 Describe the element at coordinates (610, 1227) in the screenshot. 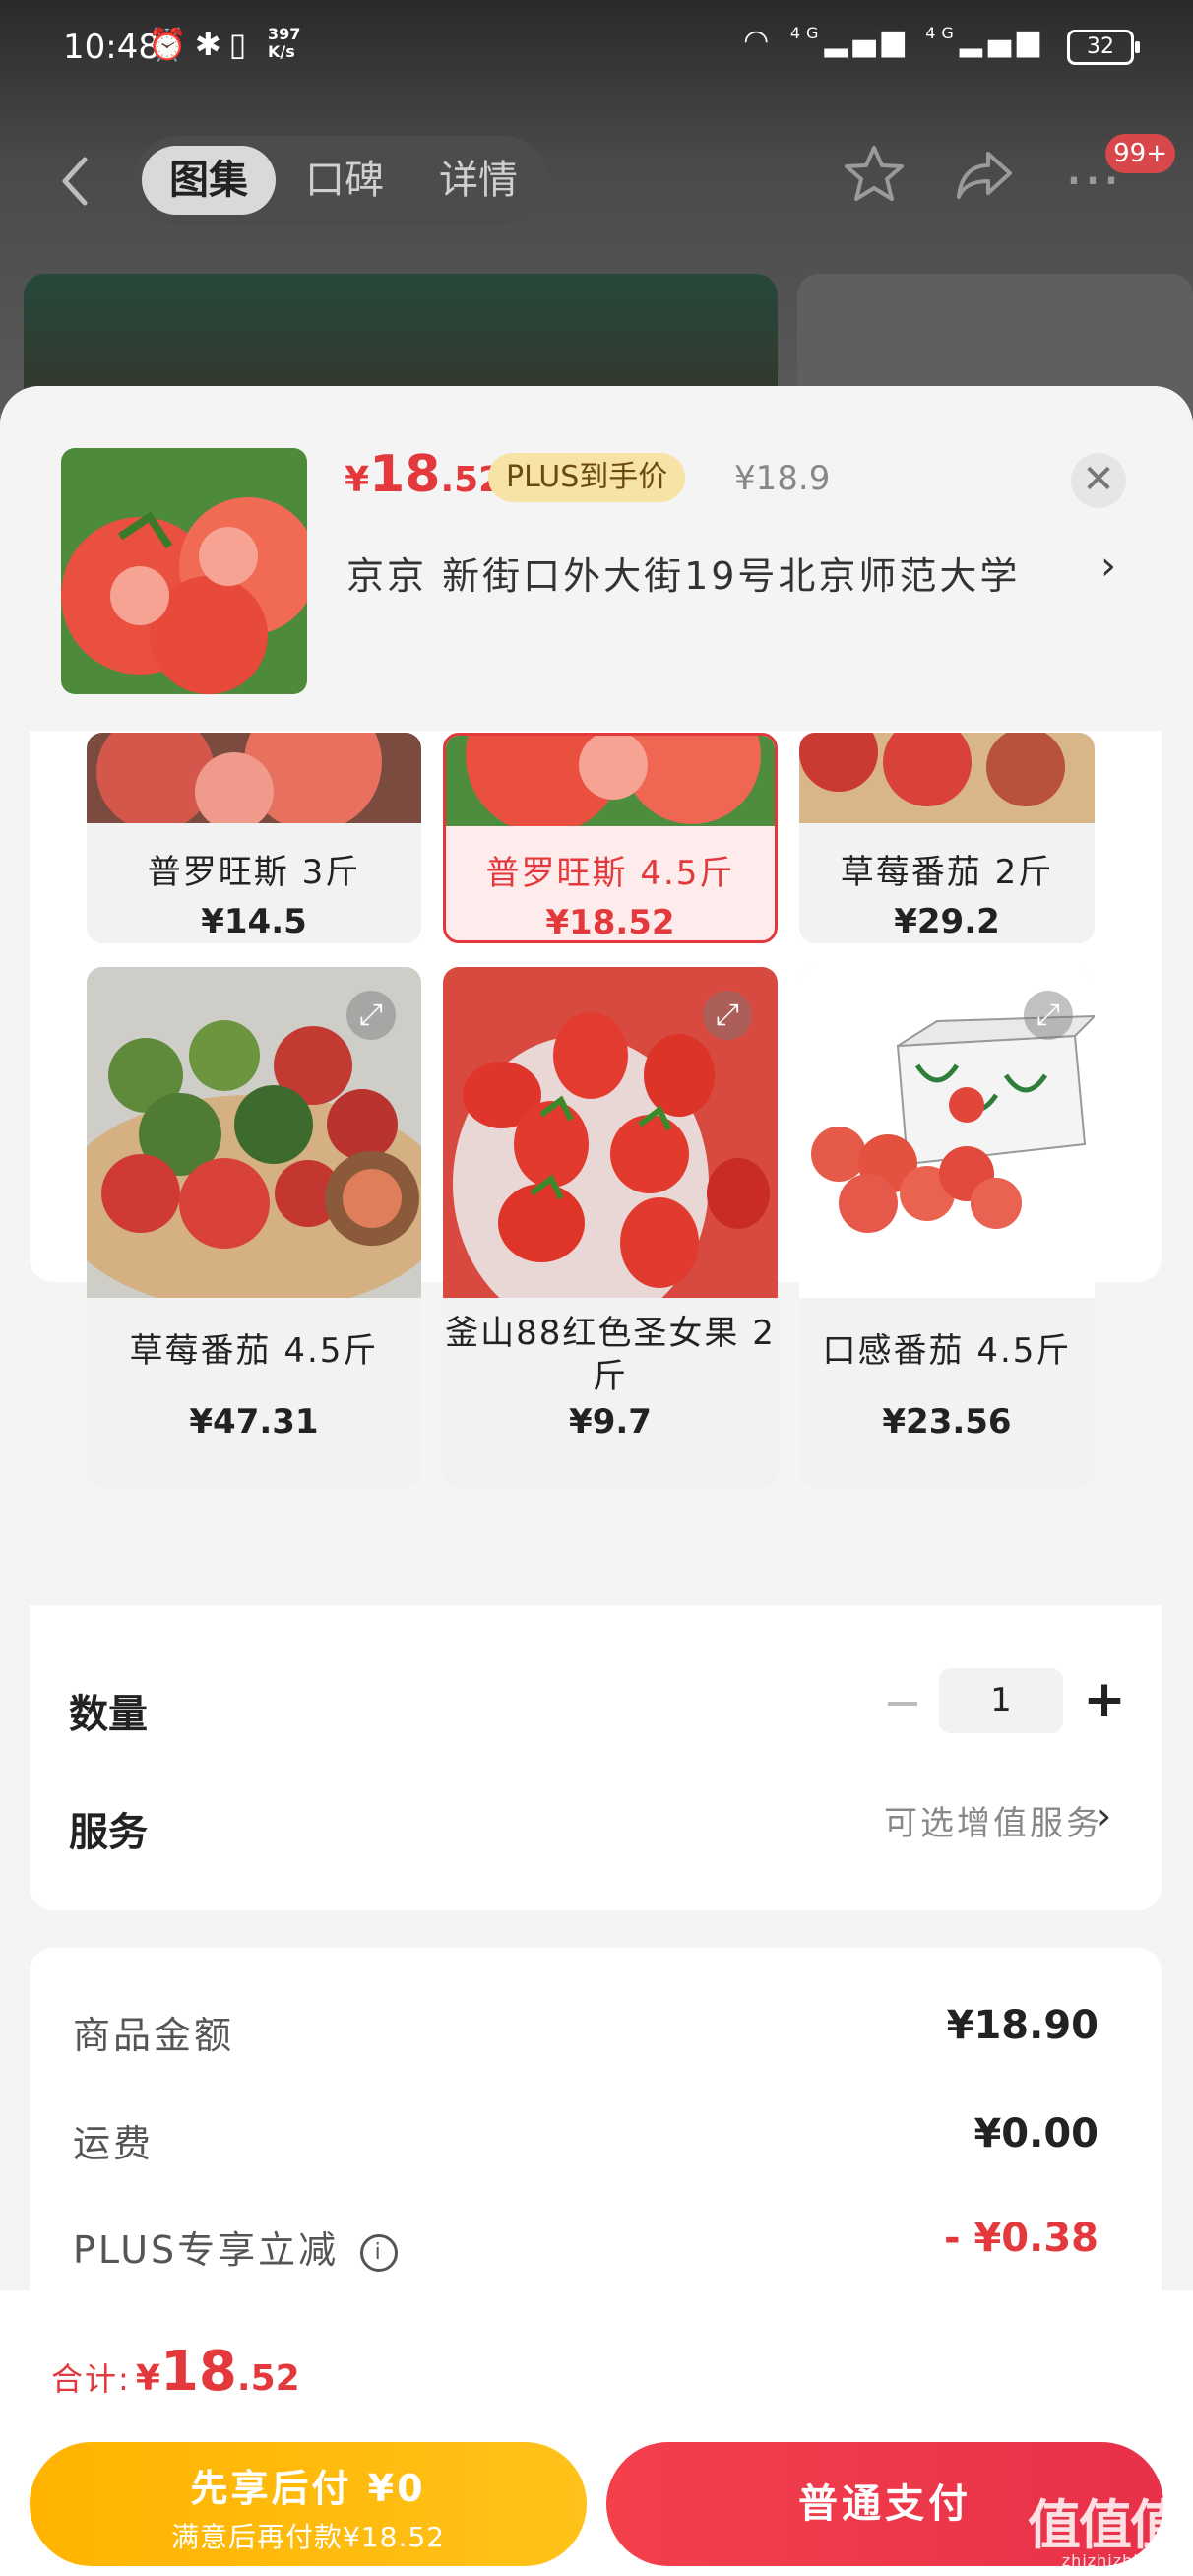

I see `variant-card: ⤢ 釜山88红色圣女果 2斤 ¥9.7` at that location.